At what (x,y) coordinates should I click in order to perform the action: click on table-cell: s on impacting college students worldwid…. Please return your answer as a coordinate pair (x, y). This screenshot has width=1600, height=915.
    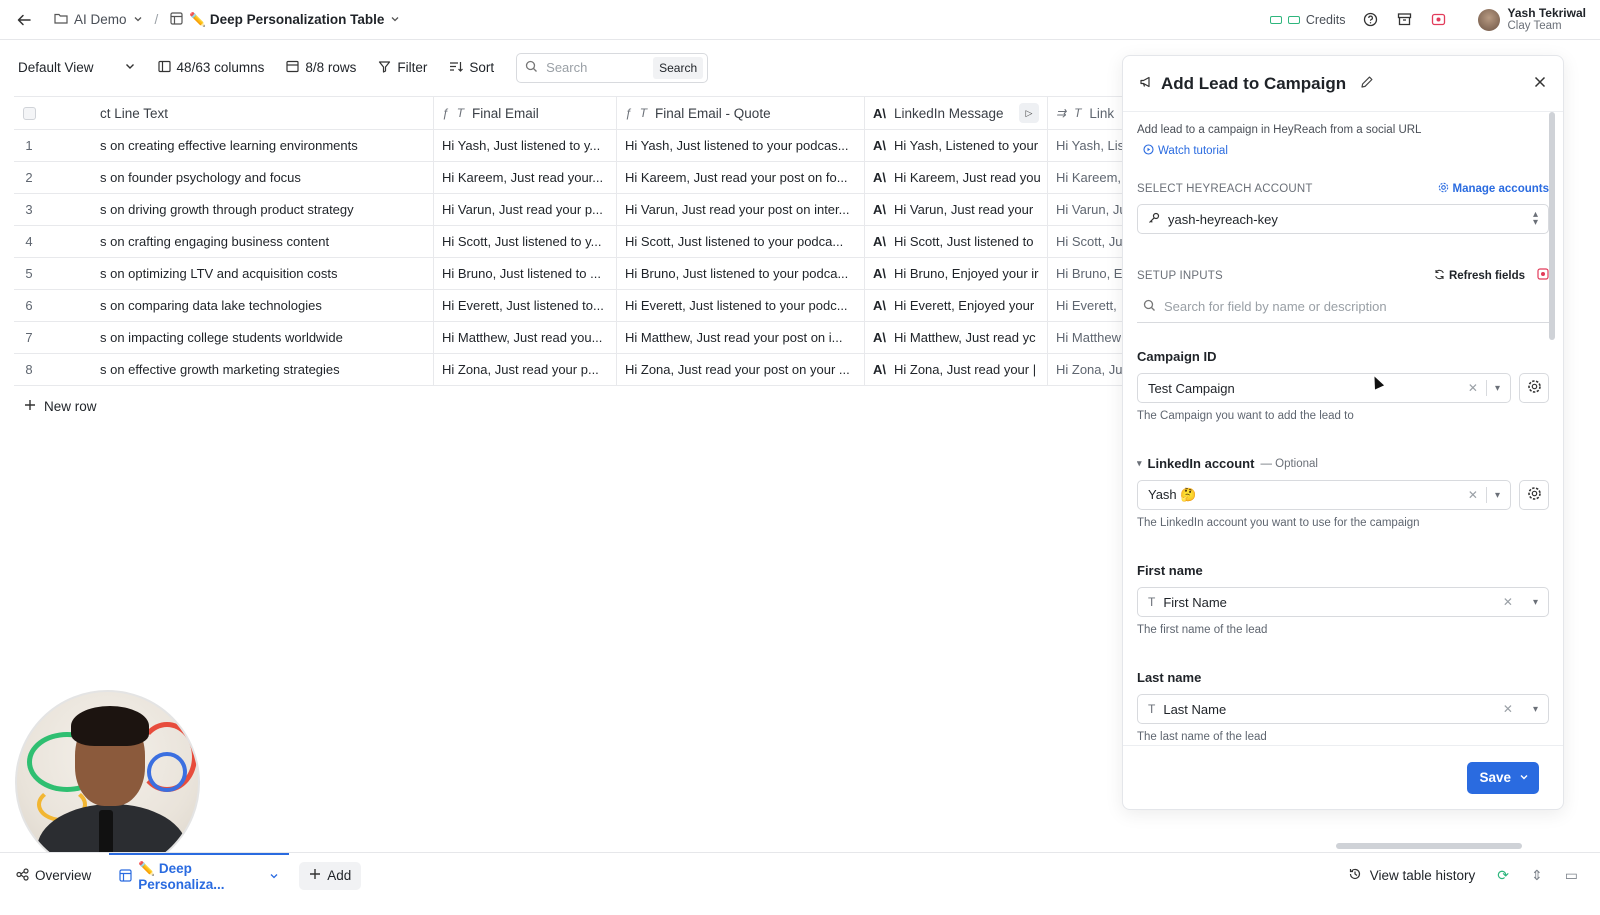
    Looking at the image, I should click on (263, 337).